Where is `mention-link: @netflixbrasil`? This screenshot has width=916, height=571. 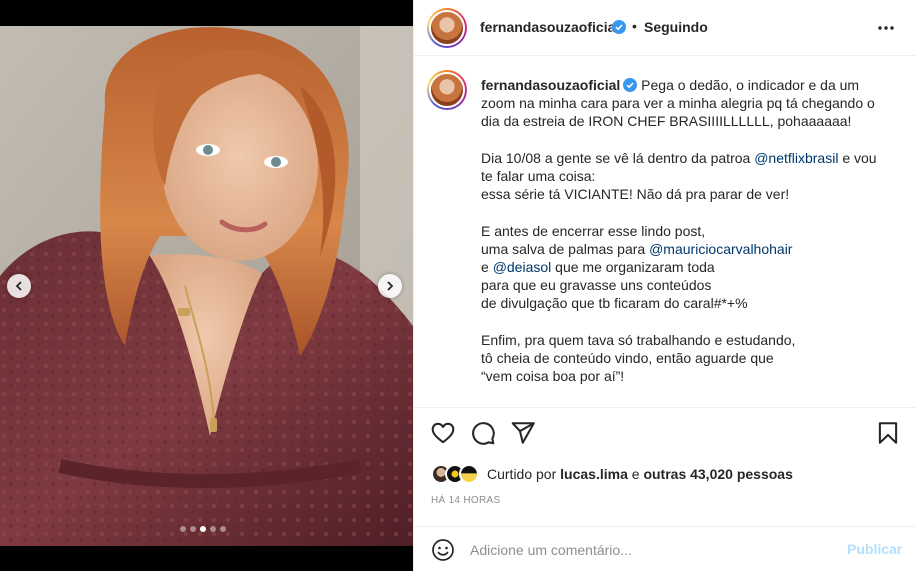 mention-link: @netflixbrasil is located at coordinates (796, 158).